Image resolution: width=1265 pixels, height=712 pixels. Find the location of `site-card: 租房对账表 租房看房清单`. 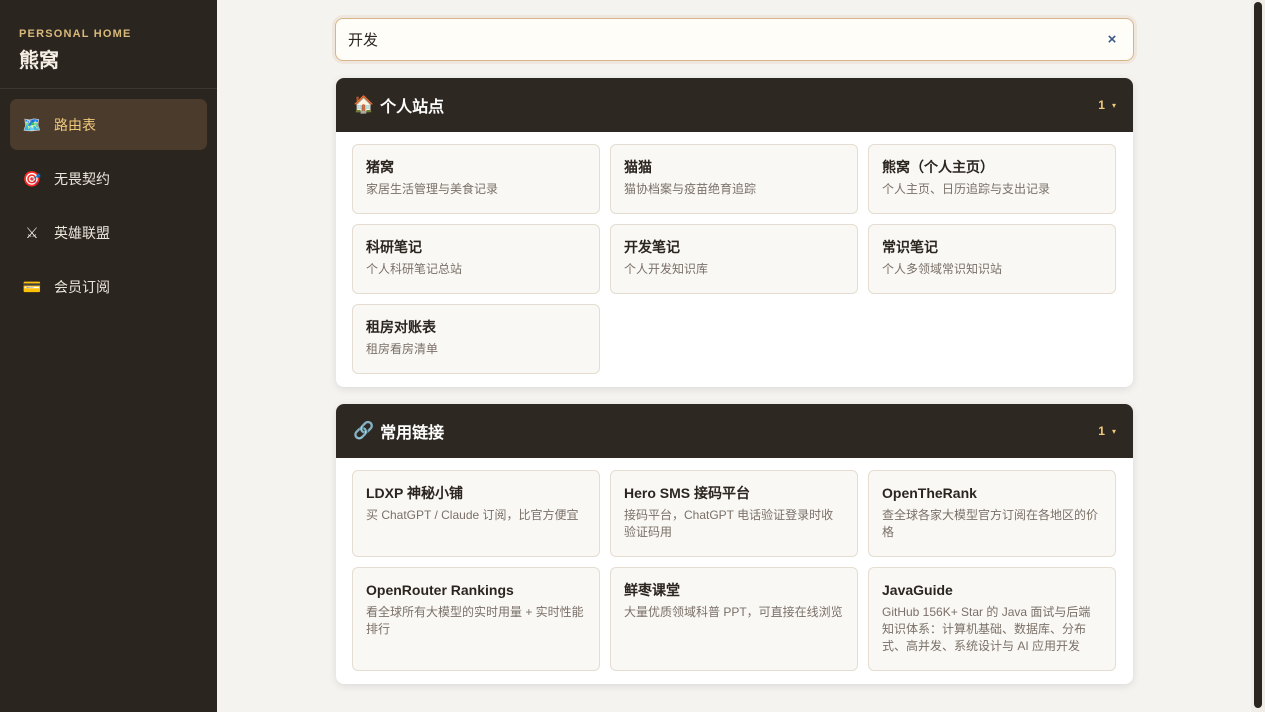

site-card: 租房对账表 租房看房清单 is located at coordinates (476, 339).